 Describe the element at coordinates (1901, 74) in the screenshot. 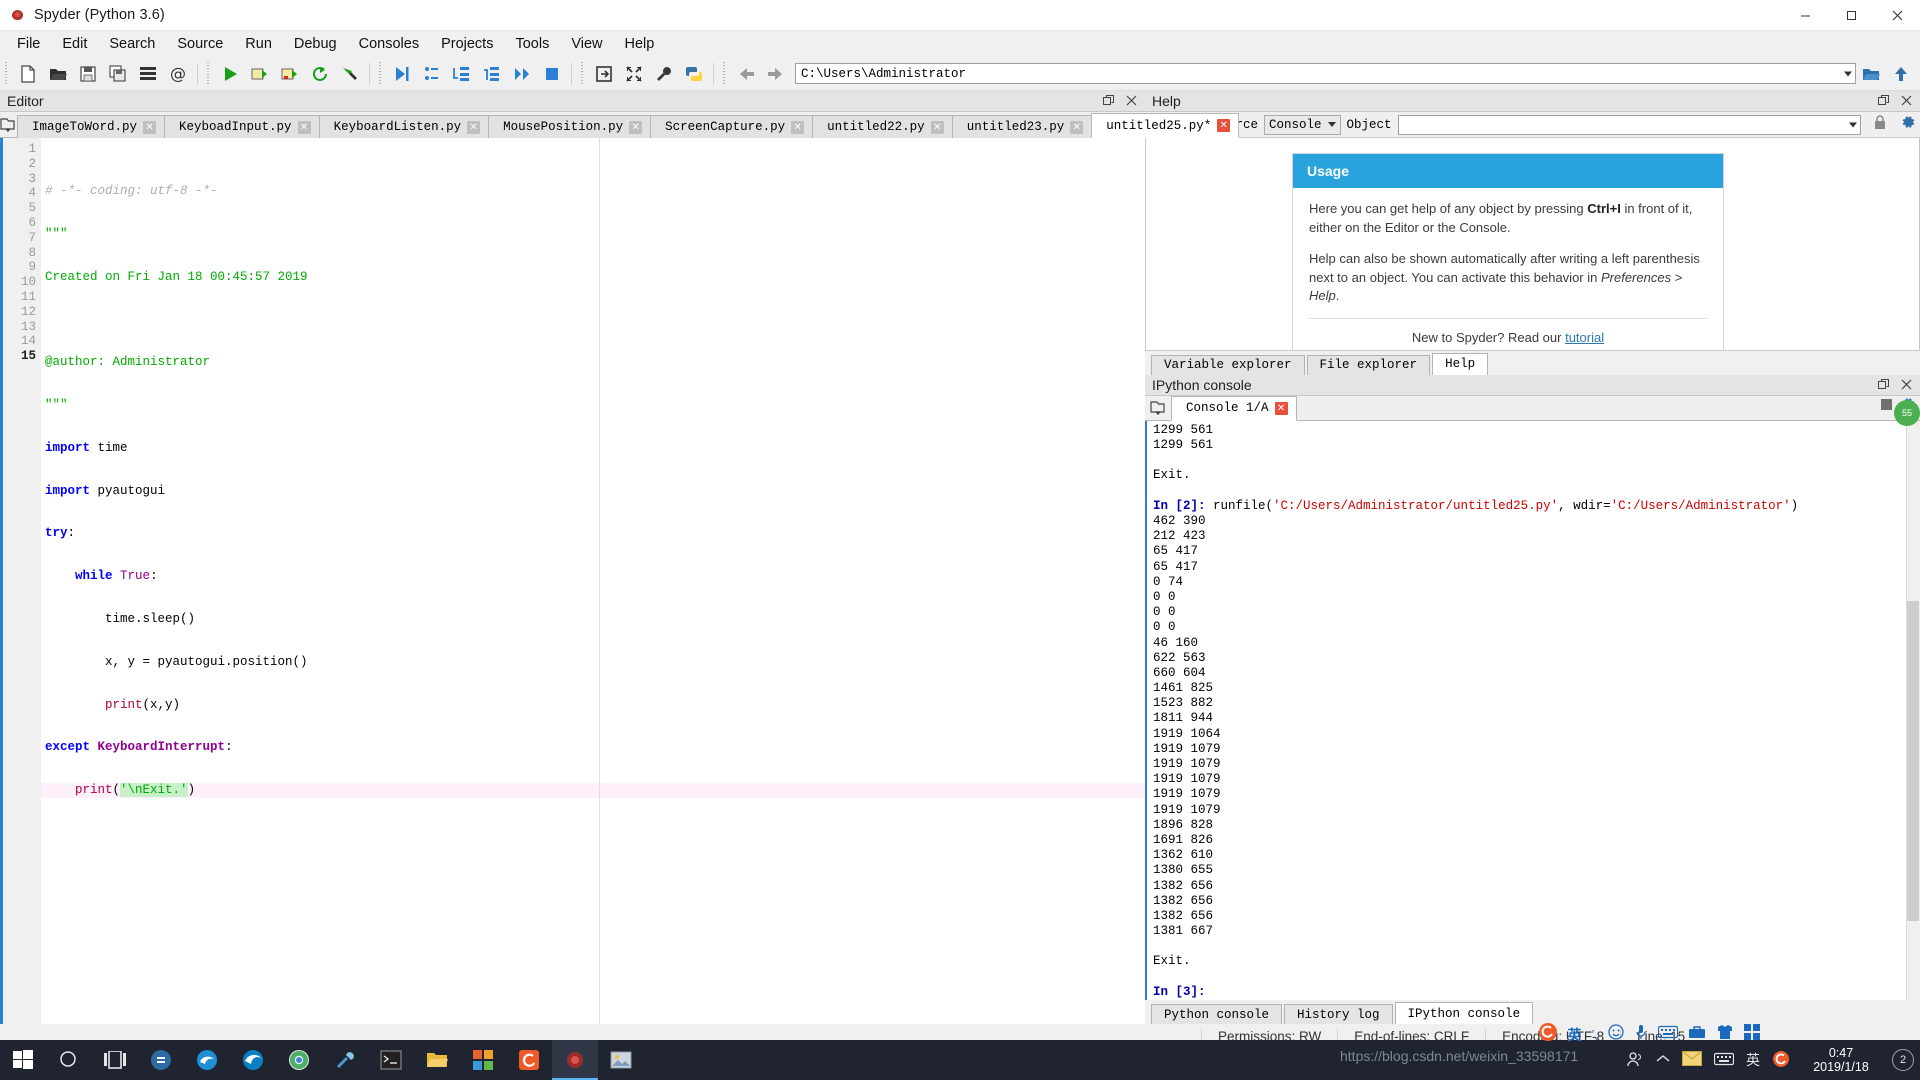

I see `arrow-up-icon` at that location.